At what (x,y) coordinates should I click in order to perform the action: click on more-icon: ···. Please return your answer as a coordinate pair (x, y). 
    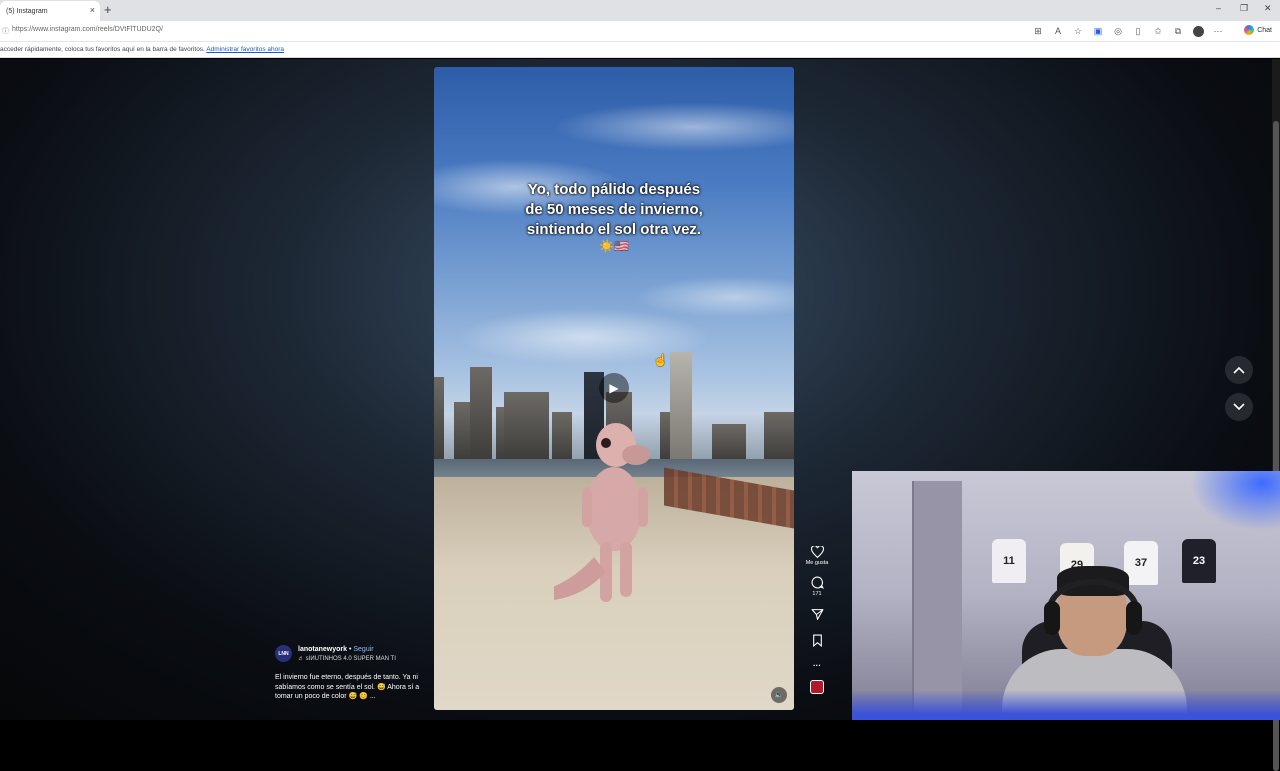
    Looking at the image, I should click on (817, 665).